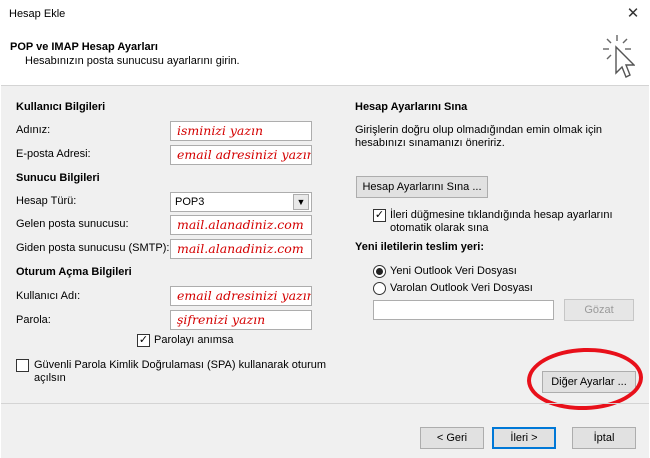 This screenshot has width=650, height=458. I want to click on name-label: Adınız:, so click(33, 130).